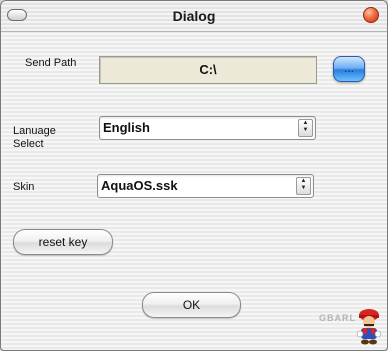 This screenshot has height=351, width=388. I want to click on reset-key-button: reset key, so click(63, 242).